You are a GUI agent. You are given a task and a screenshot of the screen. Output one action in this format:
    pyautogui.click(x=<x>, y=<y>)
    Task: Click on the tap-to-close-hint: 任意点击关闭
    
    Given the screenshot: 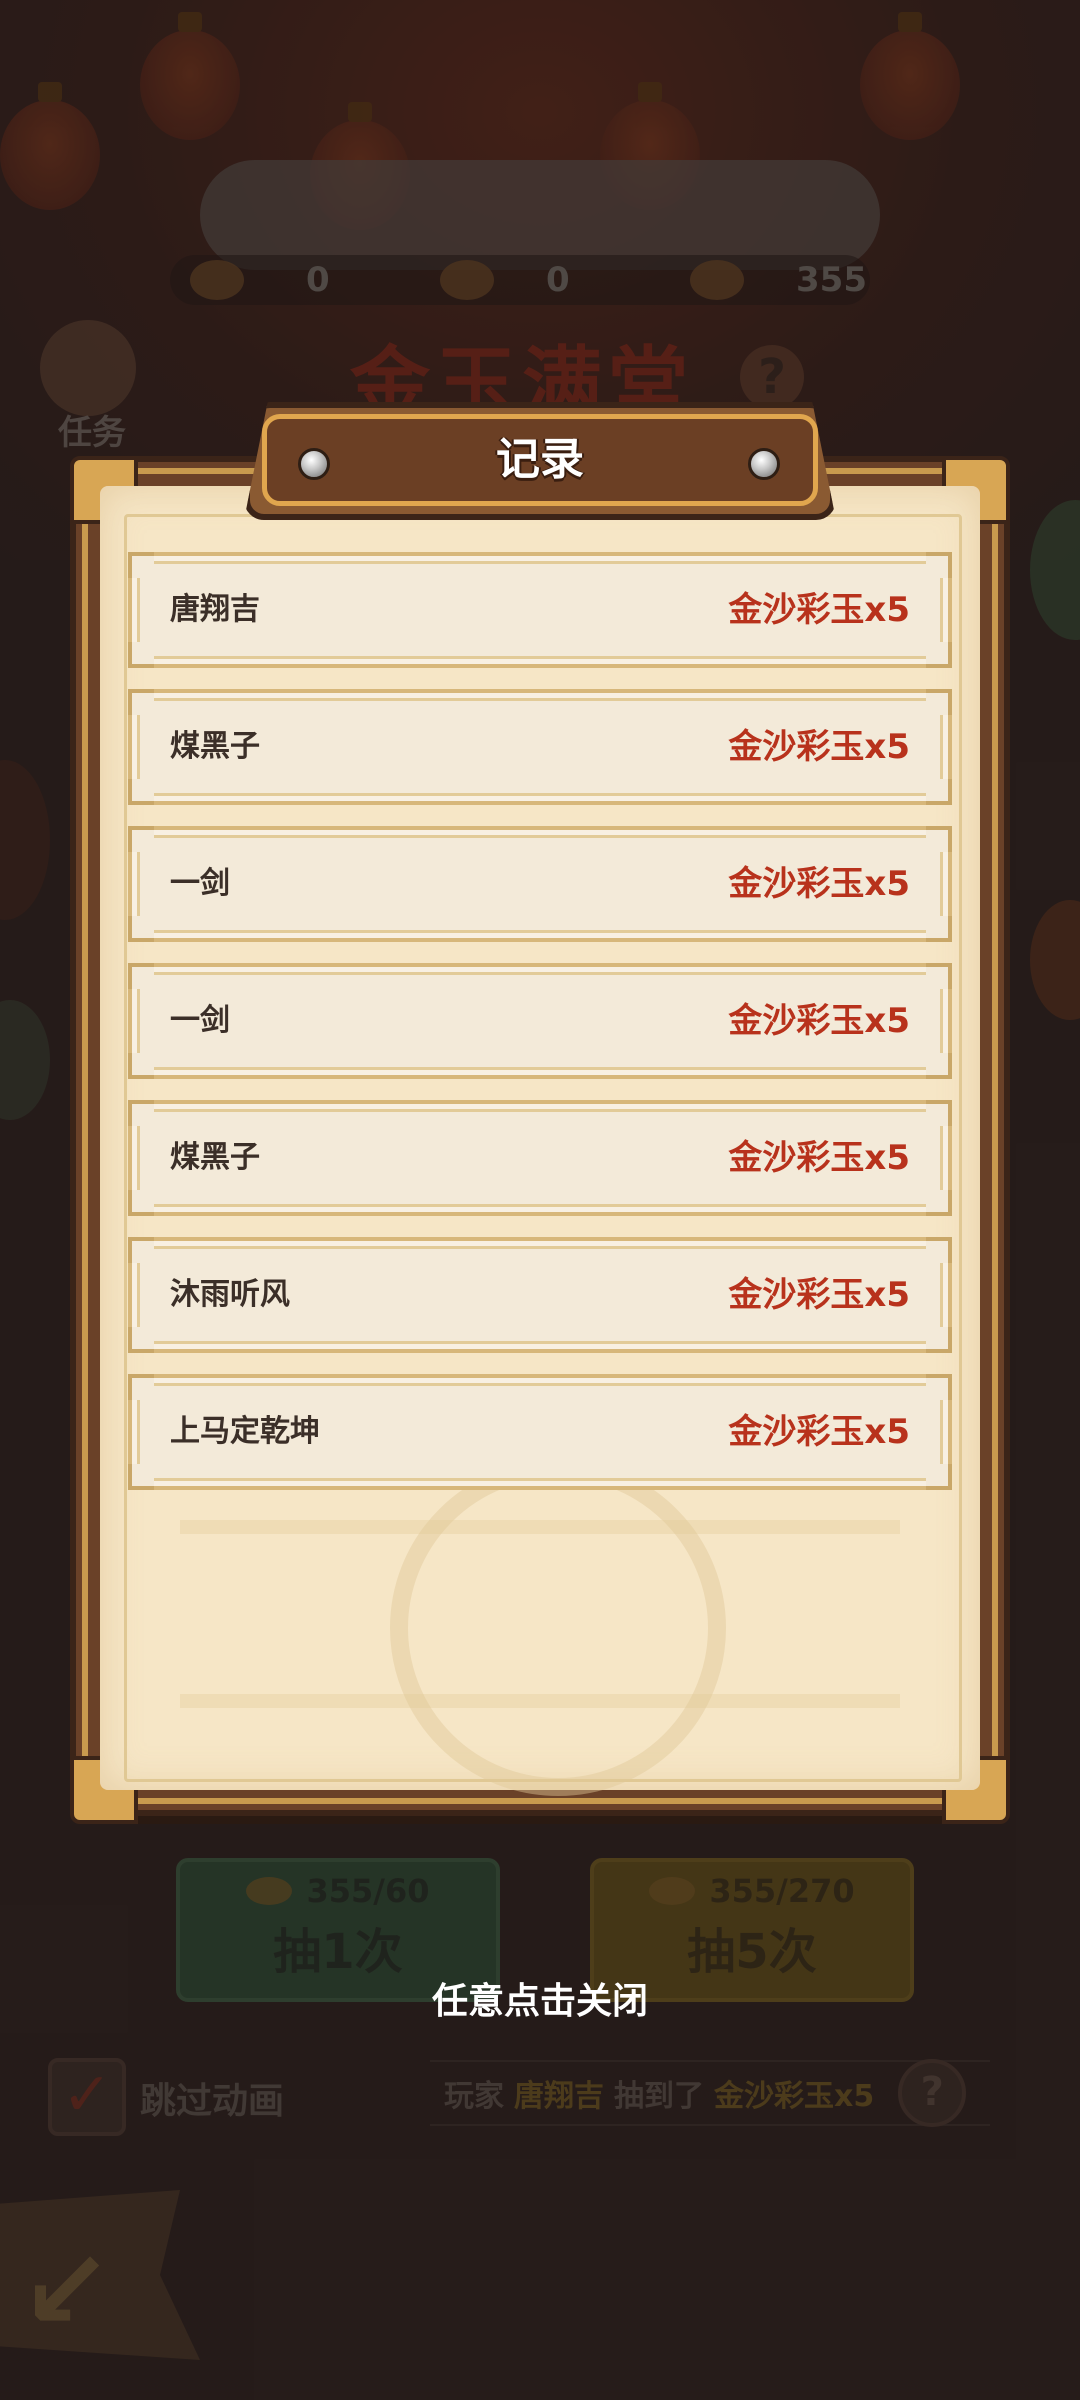 What is the action you would take?
    pyautogui.click(x=540, y=1998)
    